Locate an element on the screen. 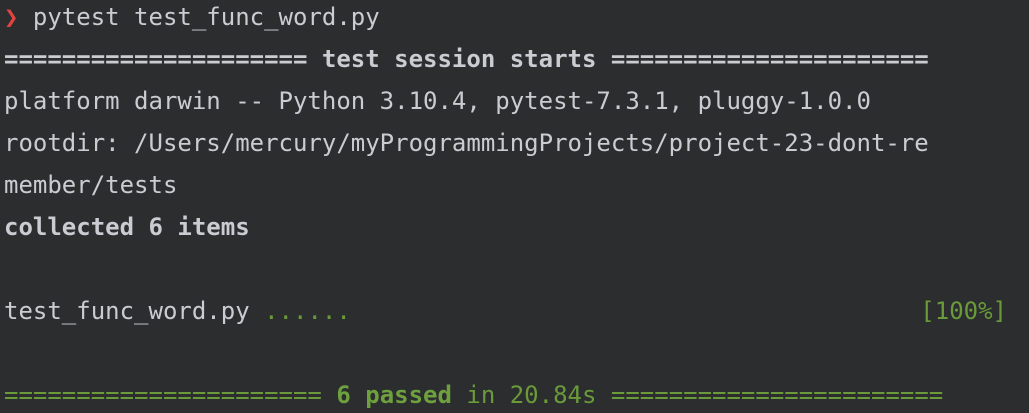 The width and height of the screenshot is (1029, 413). summary-right-rule: ======================= is located at coordinates (777, 395).